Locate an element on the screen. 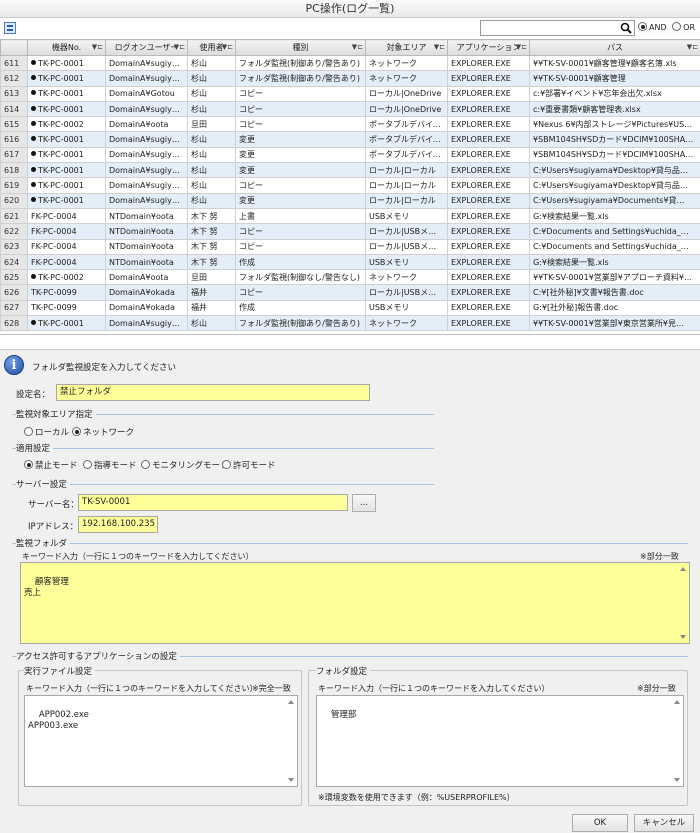 This screenshot has height=833, width=700. search-icon is located at coordinates (626, 28).